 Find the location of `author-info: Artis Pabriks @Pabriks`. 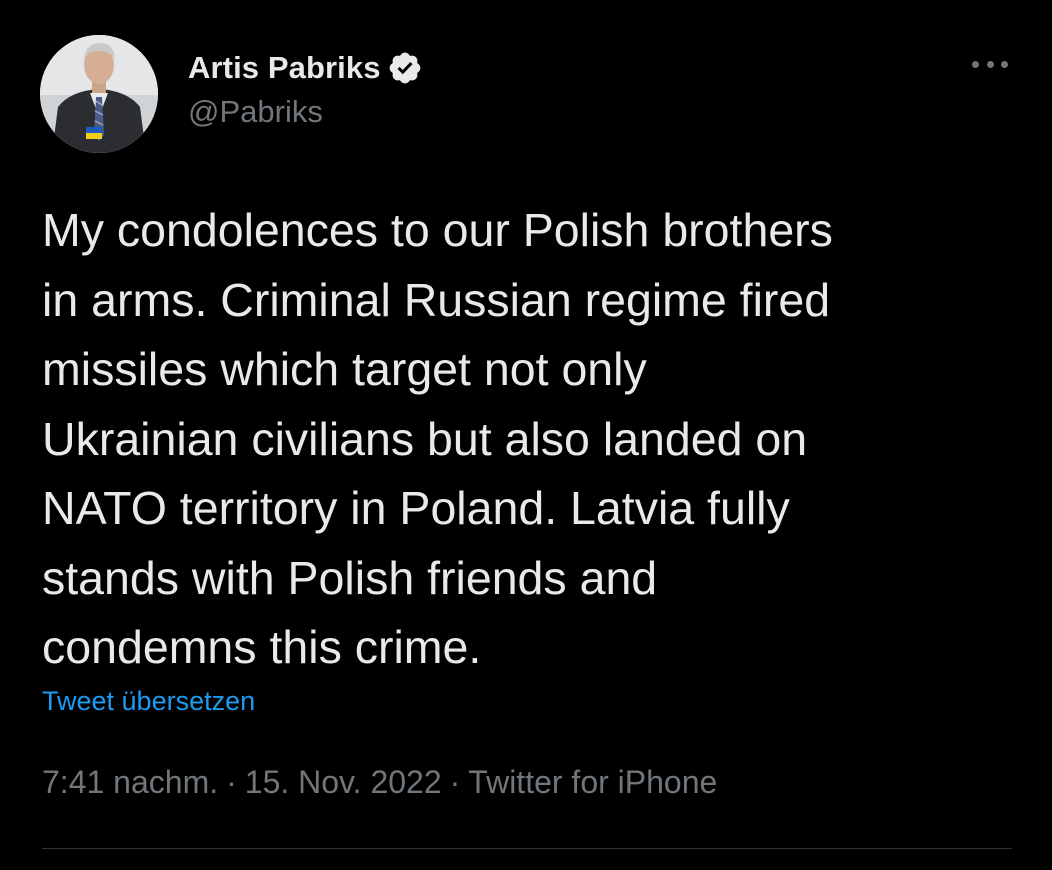

author-info: Artis Pabriks @Pabriks is located at coordinates (305, 88).